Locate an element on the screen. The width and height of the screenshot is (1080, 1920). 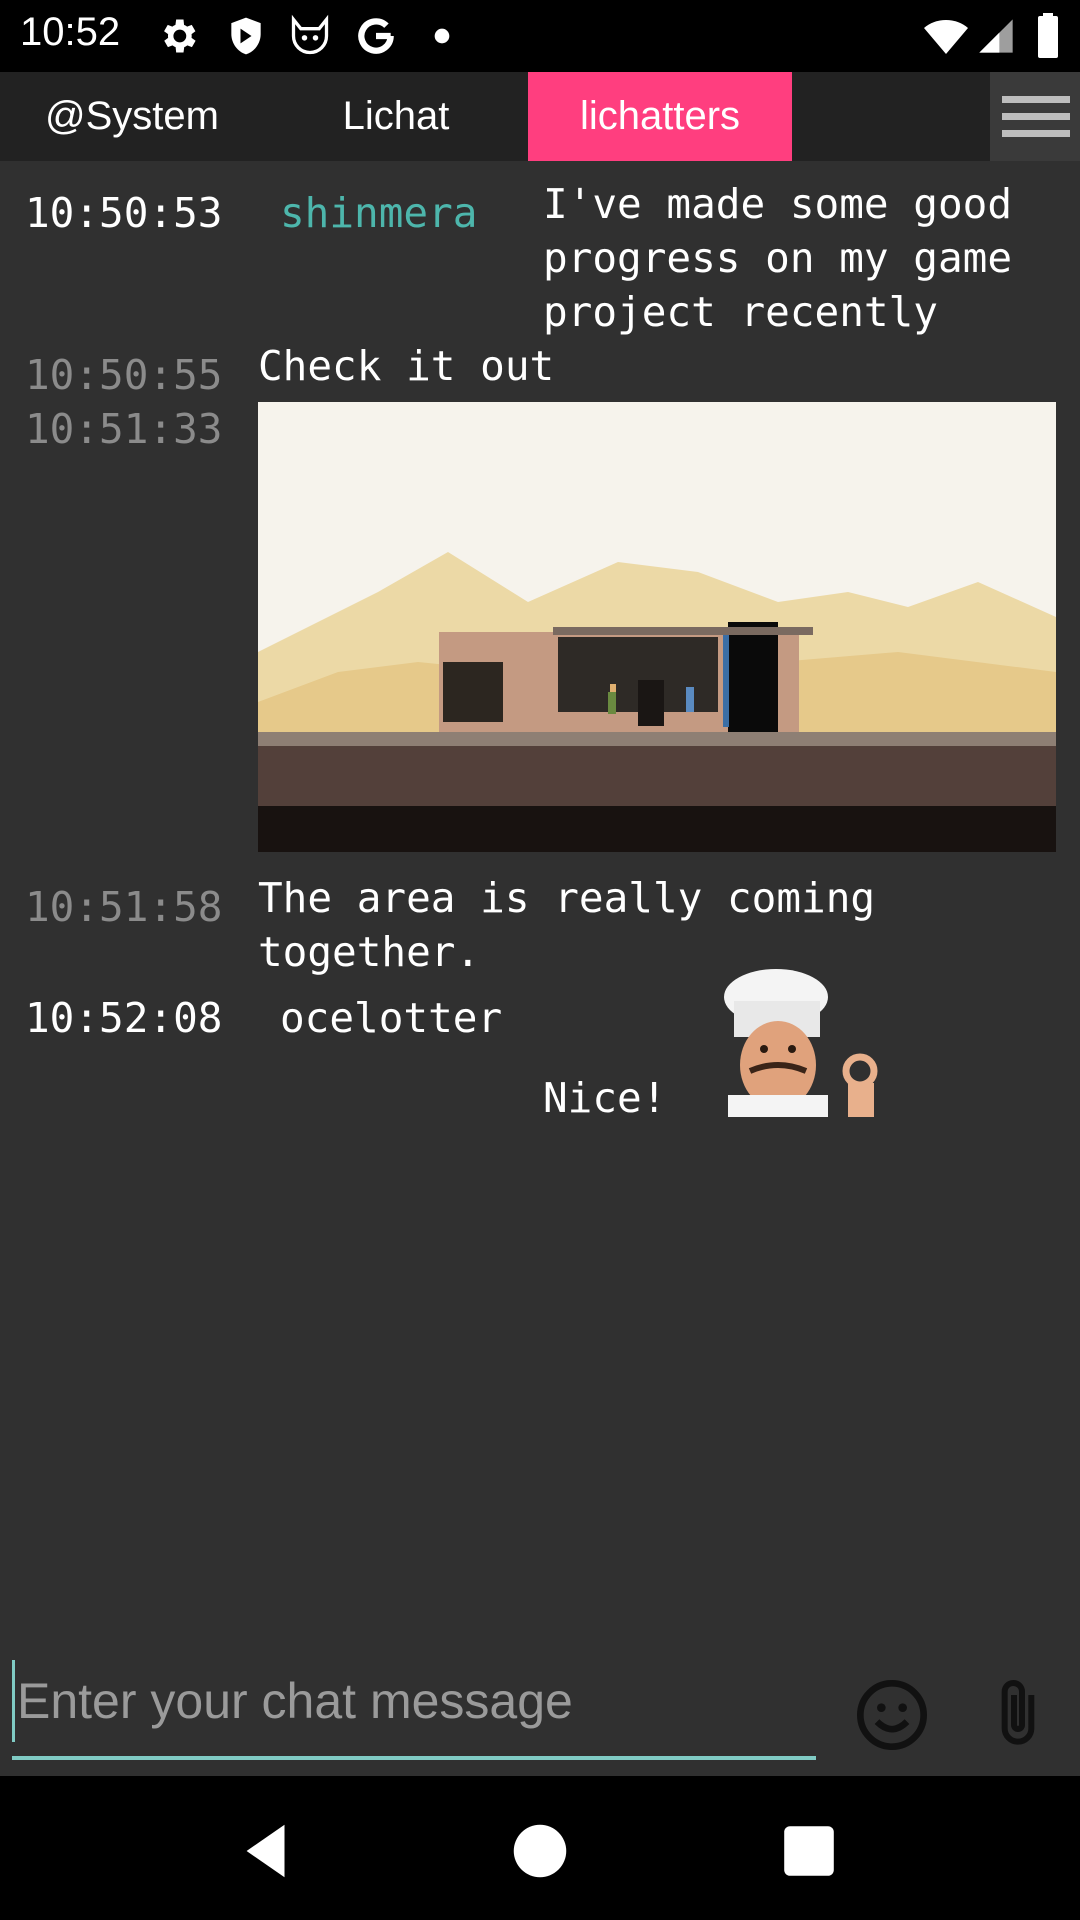
message-timestamp: 10:51:58 is located at coordinates (124, 907).